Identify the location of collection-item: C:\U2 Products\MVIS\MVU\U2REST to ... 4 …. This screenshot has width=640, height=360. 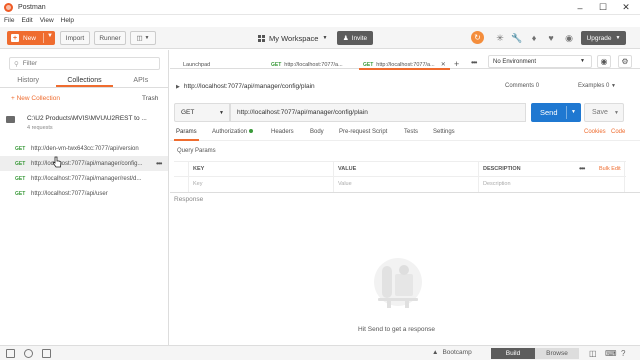
(84, 124).